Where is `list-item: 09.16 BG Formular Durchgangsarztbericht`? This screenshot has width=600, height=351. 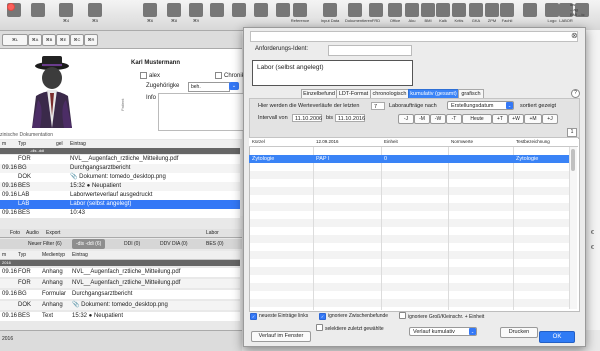
list-item: 09.16 BG Formular Durchgangsarztbericht is located at coordinates (120, 294).